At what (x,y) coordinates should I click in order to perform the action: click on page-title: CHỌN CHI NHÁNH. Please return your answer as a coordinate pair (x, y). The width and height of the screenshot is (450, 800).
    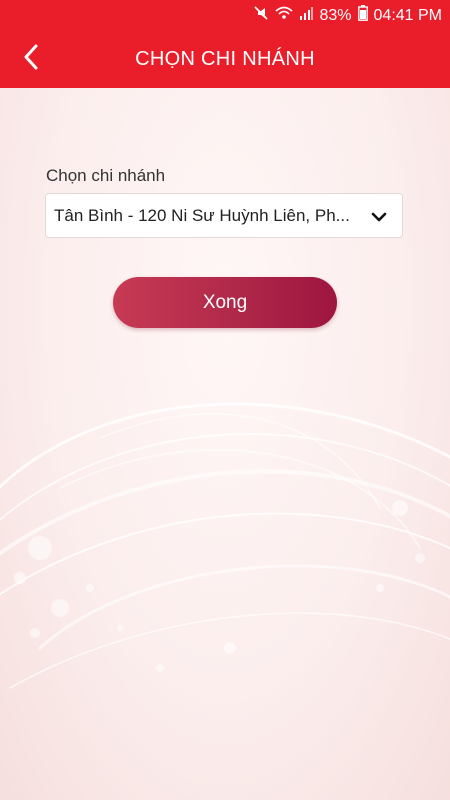
    Looking at the image, I should click on (225, 59).